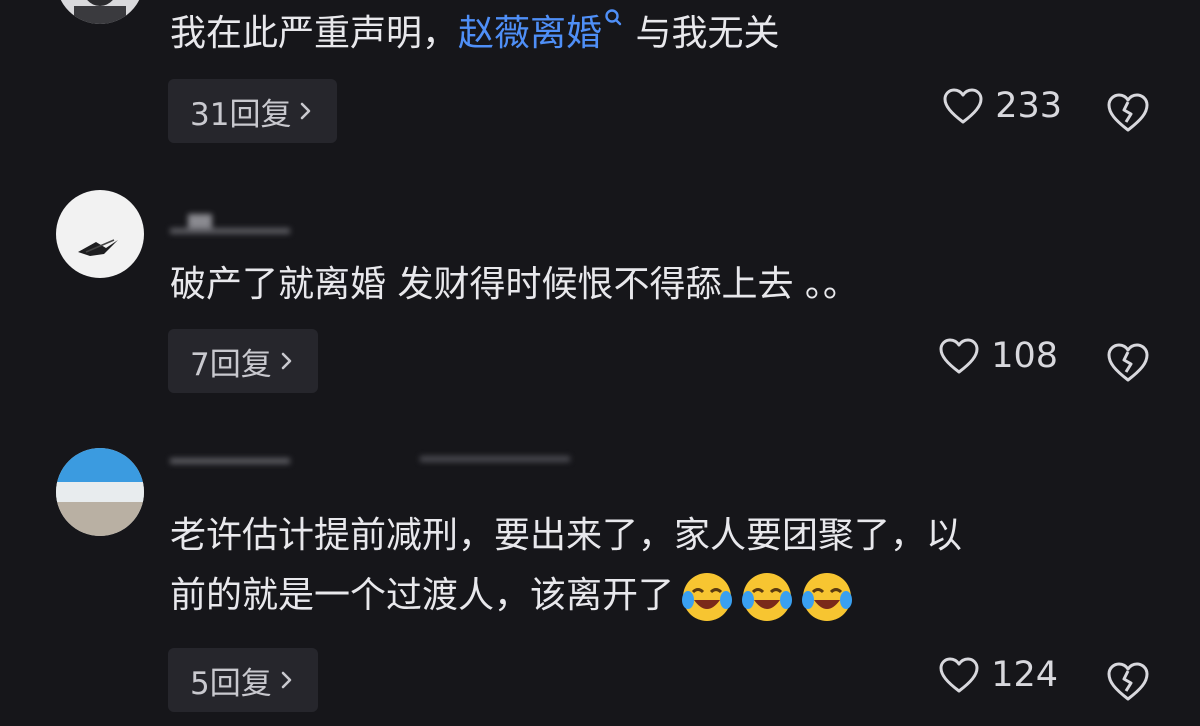 This screenshot has width=1200, height=726. I want to click on comment-text: 老许估计提前减刑，要出来了，家人要团聚了，以 前的就是一个过渡人，该离开了, so click(566, 566).